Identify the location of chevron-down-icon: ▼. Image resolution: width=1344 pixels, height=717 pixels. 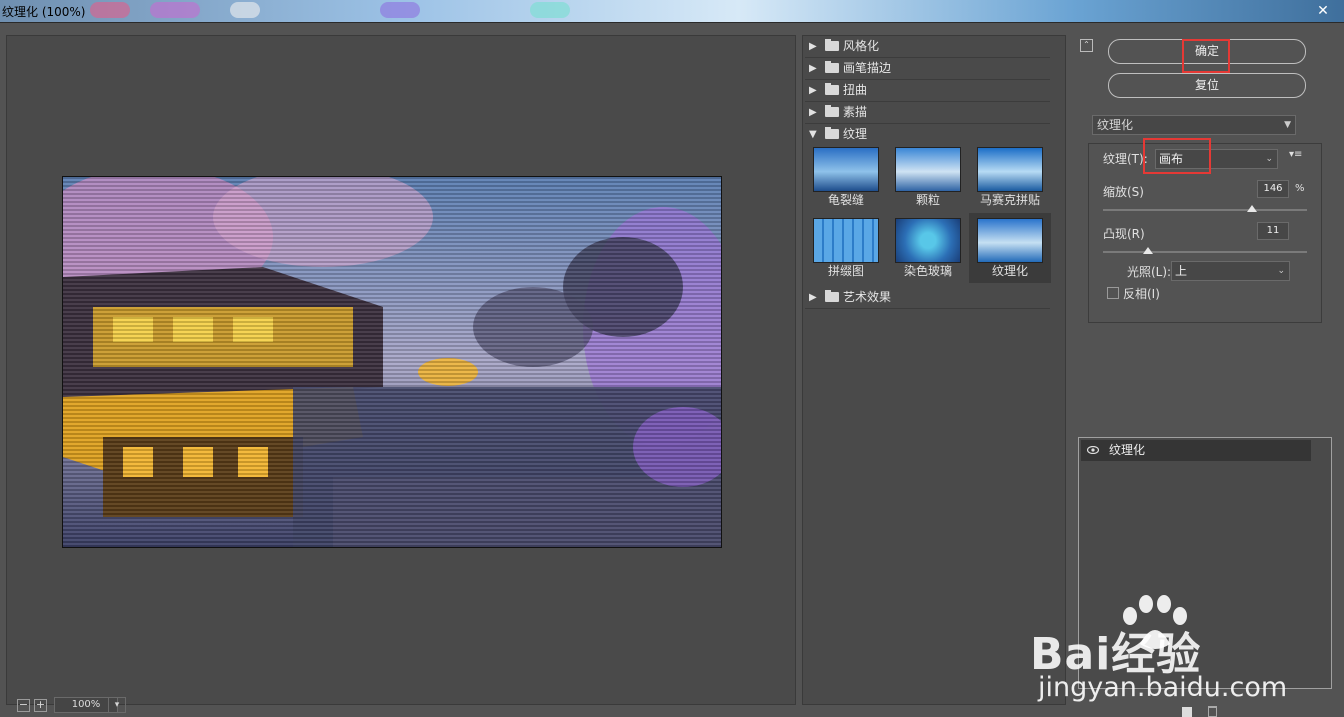
(1287, 125).